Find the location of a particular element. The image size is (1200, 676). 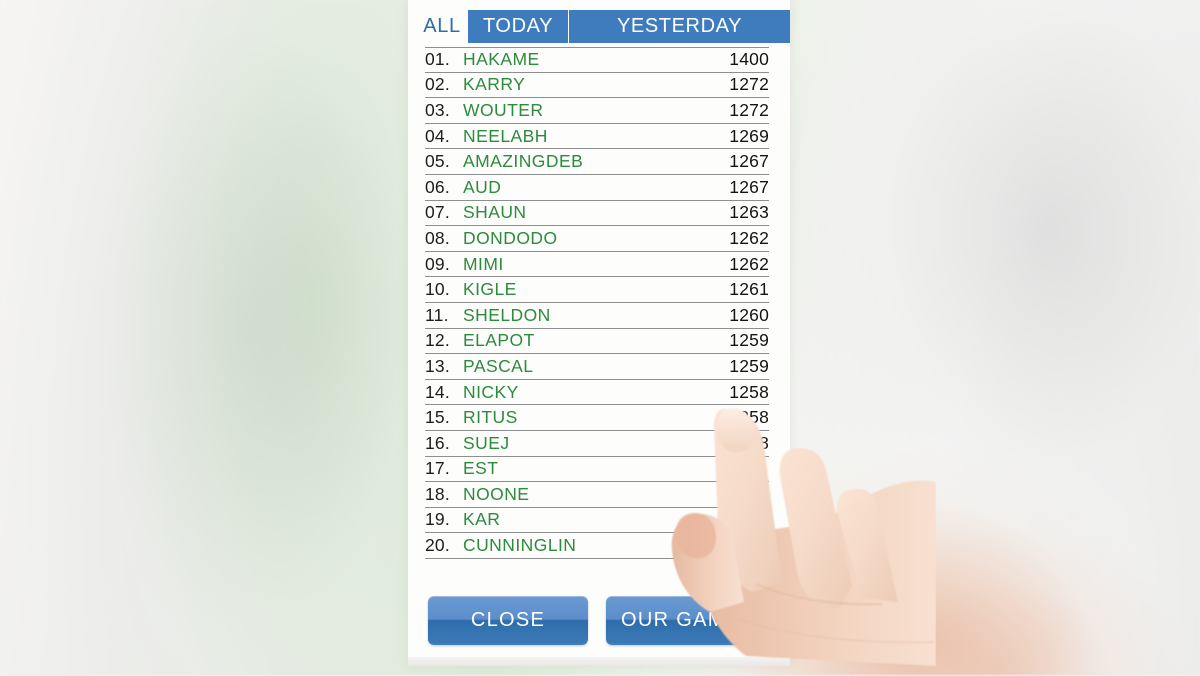

row-rank: 04. is located at coordinates (444, 136).